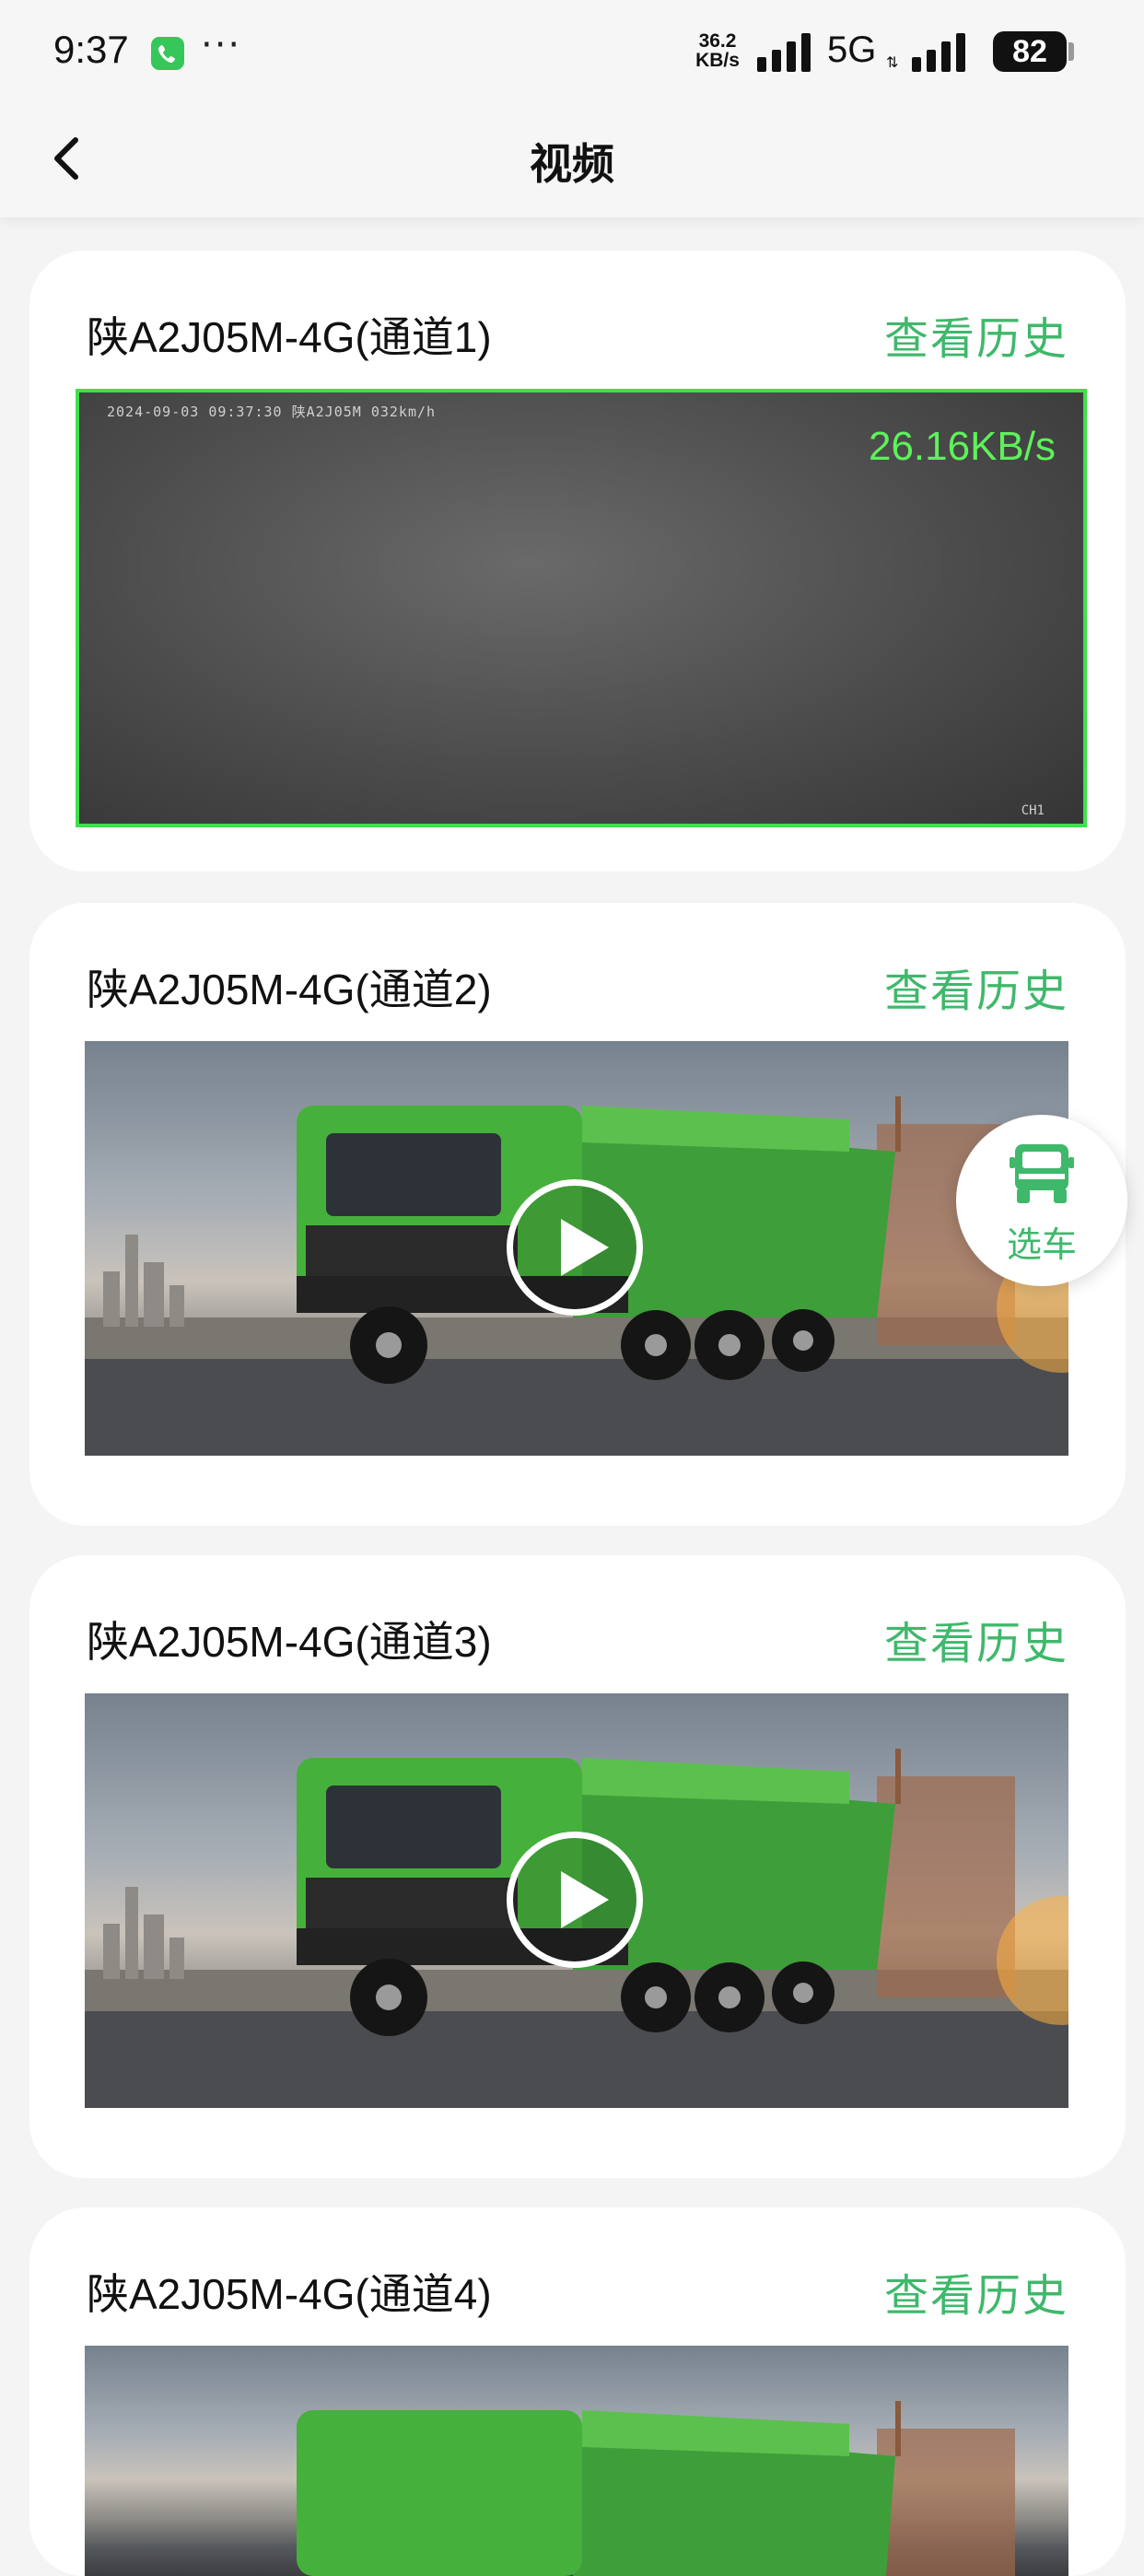 Image resolution: width=1144 pixels, height=2576 pixels. I want to click on network-speed: 36.2 KB/s, so click(717, 50).